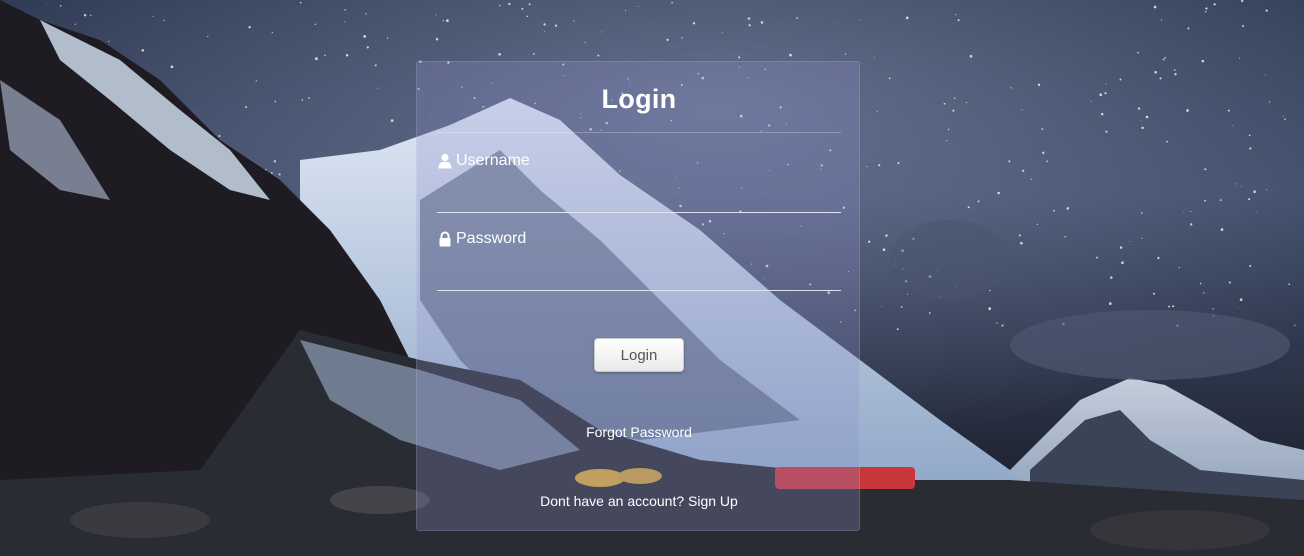 The height and width of the screenshot is (556, 1304). What do you see at coordinates (639, 199) in the screenshot?
I see `username-input` at bounding box center [639, 199].